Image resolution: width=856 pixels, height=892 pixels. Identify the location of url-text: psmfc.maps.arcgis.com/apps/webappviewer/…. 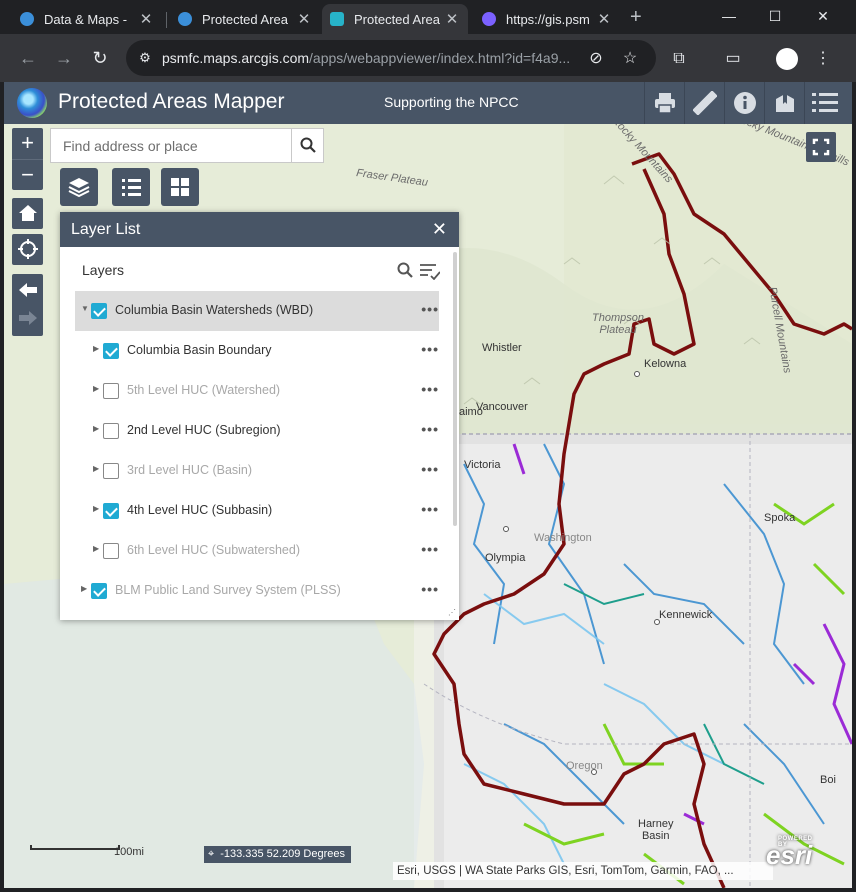
(366, 58).